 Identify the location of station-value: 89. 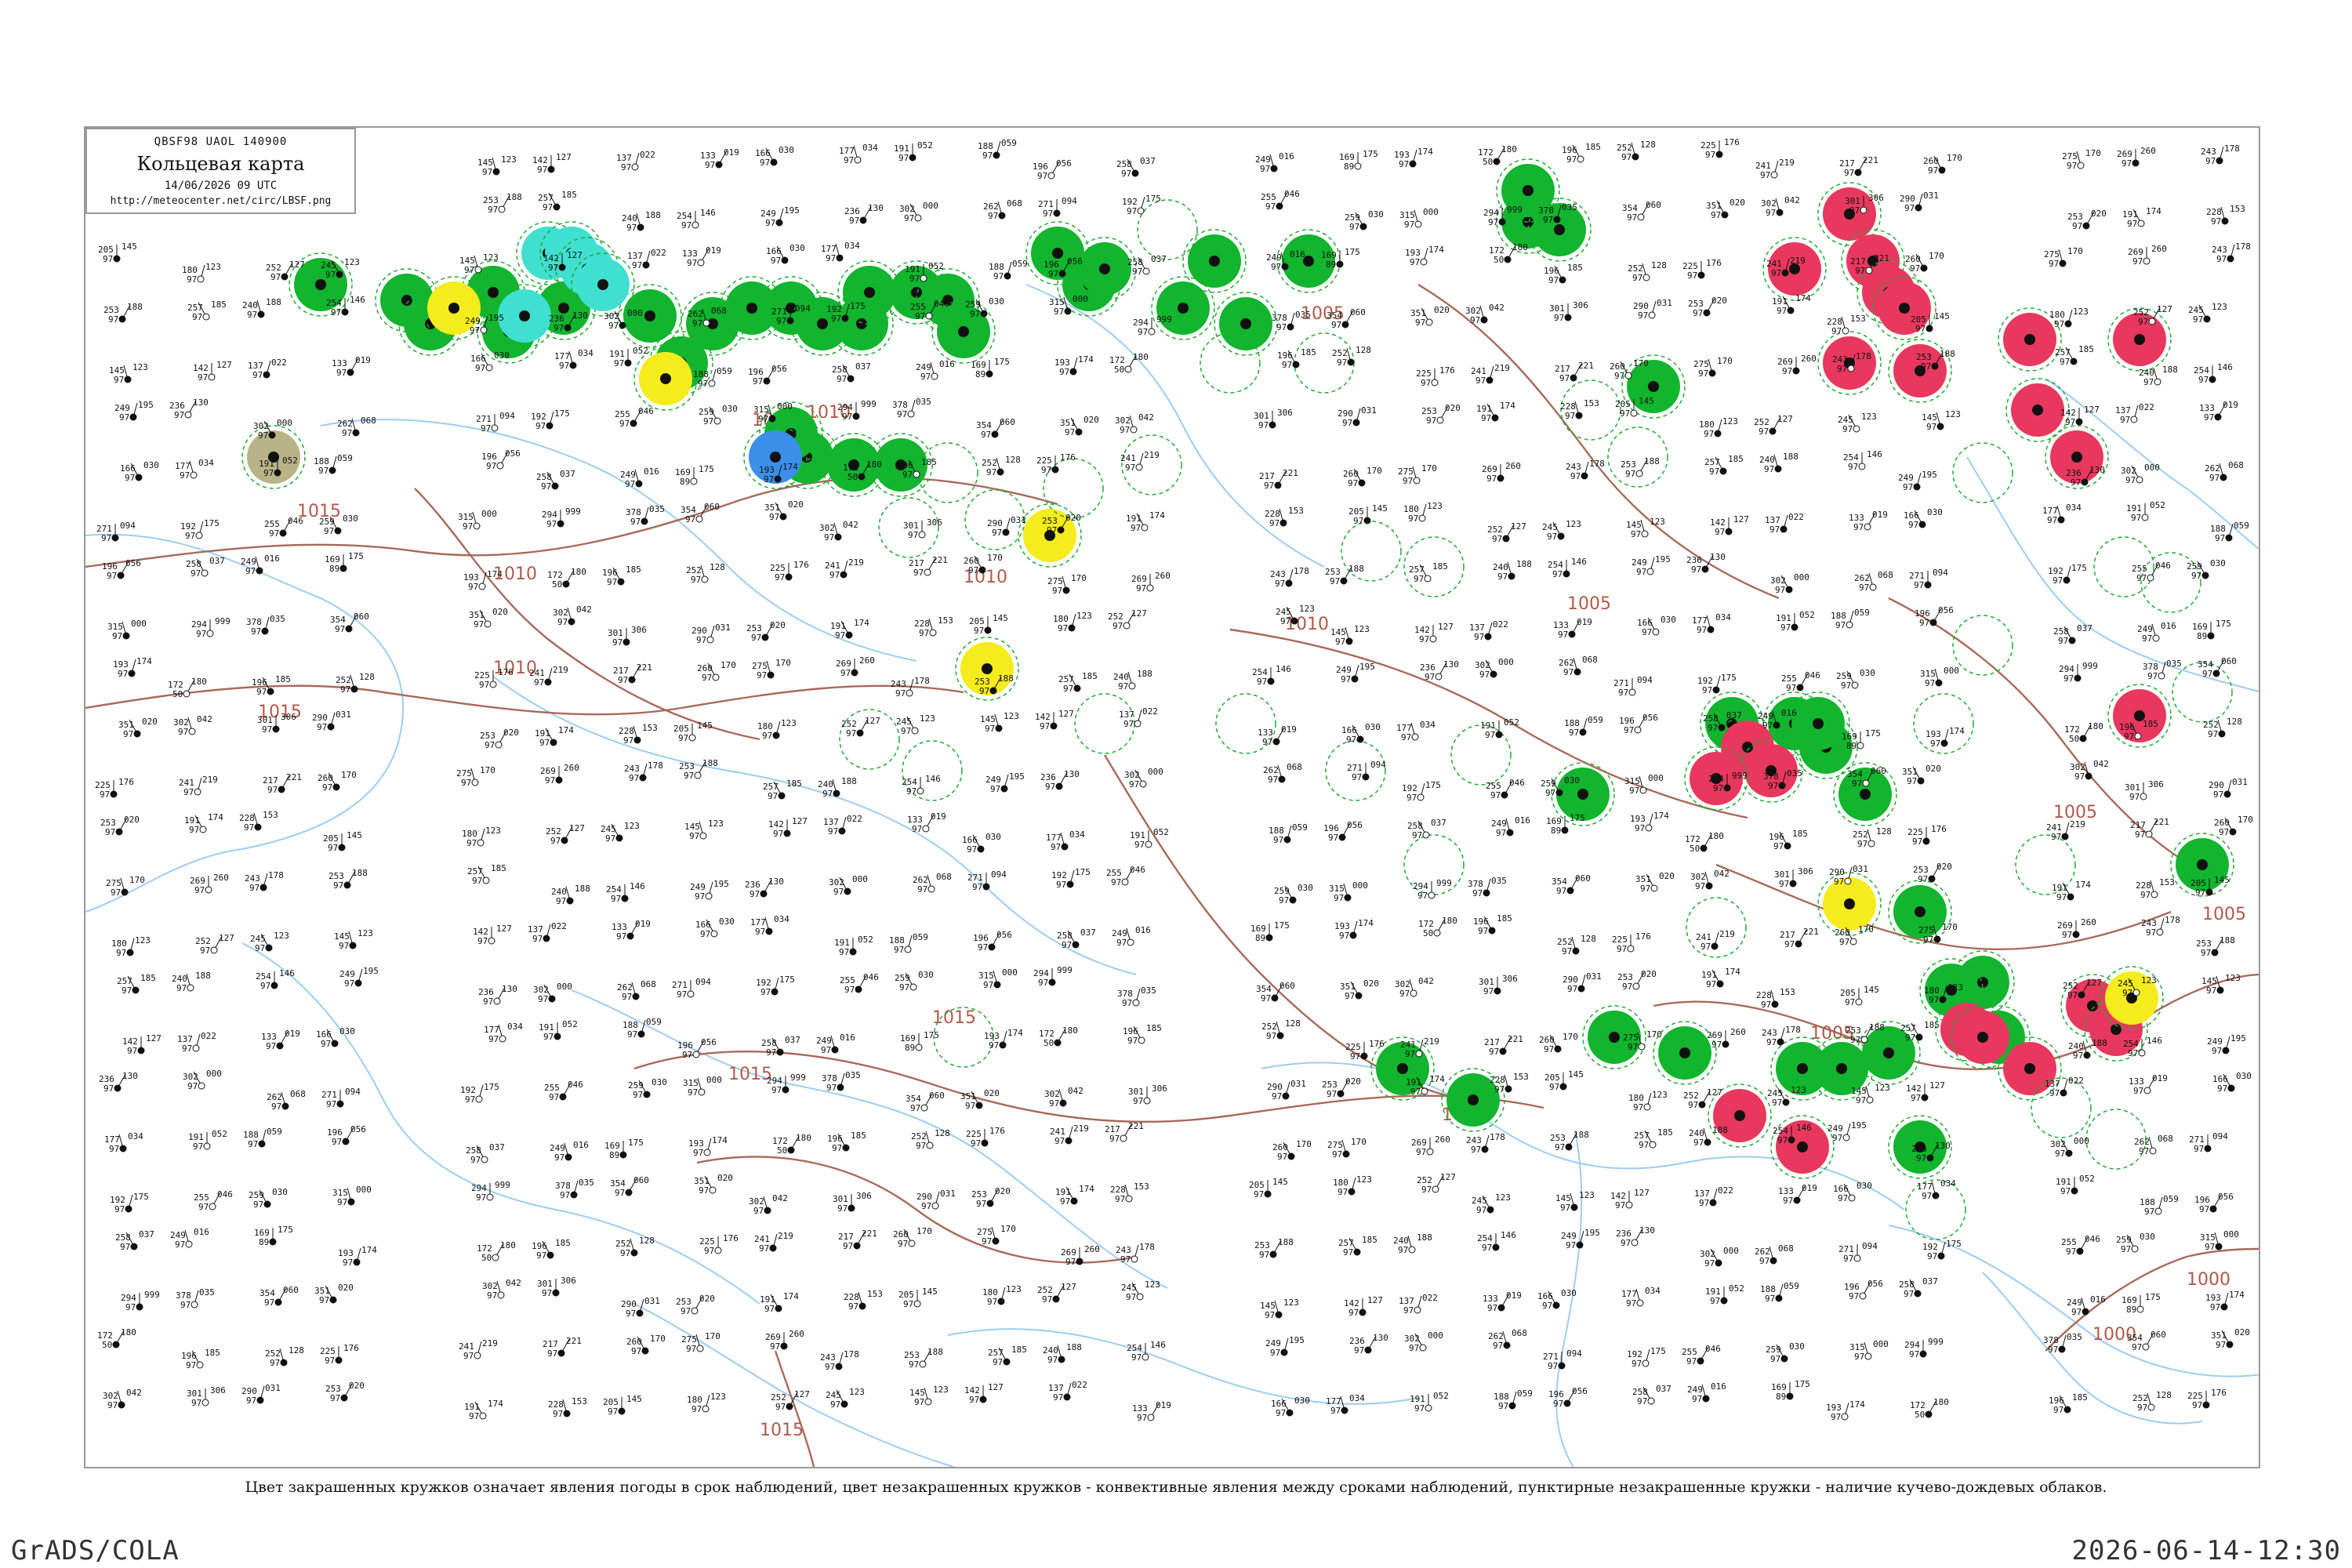
(1851, 746).